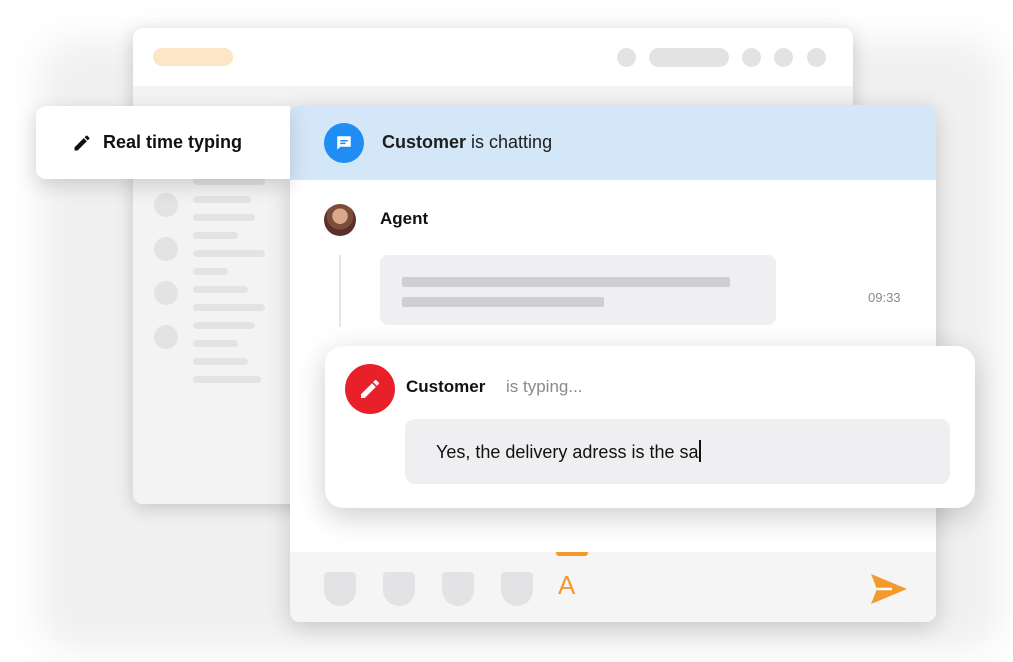 This screenshot has height=662, width=1013. What do you see at coordinates (700, 451) in the screenshot?
I see `text-caret` at bounding box center [700, 451].